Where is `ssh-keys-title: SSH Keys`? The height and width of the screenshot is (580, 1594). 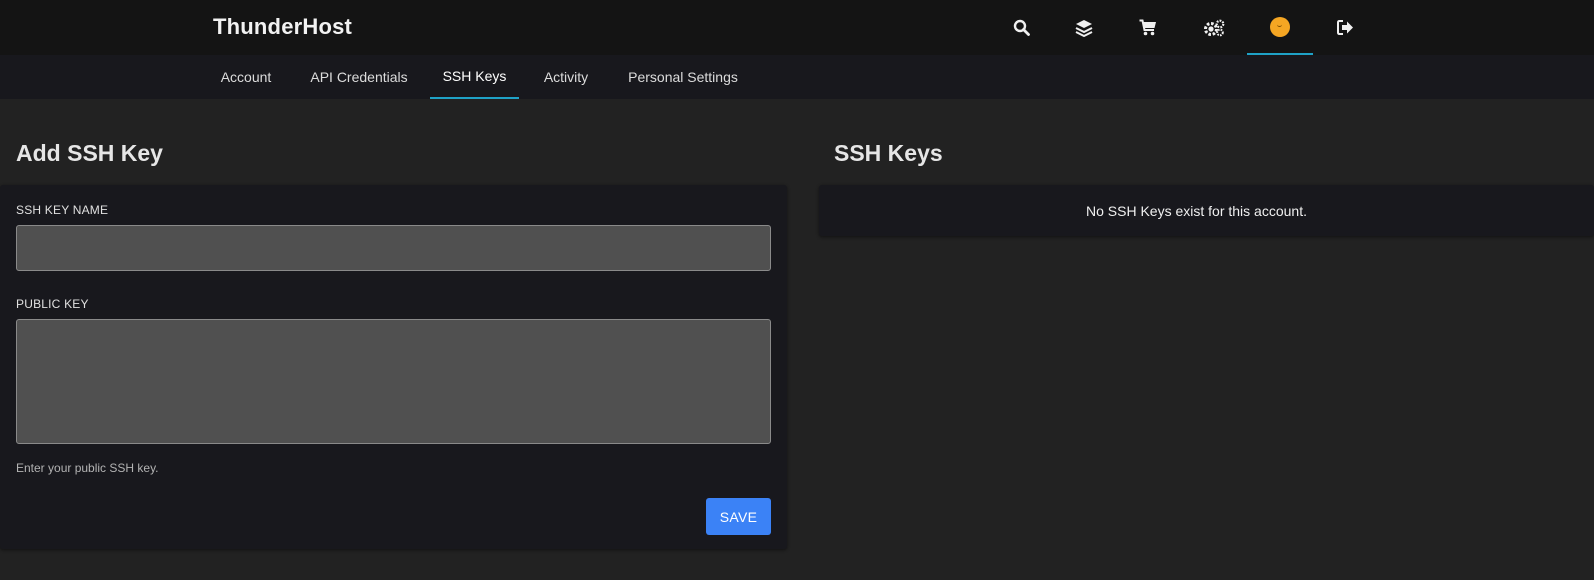 ssh-keys-title: SSH Keys is located at coordinates (888, 153).